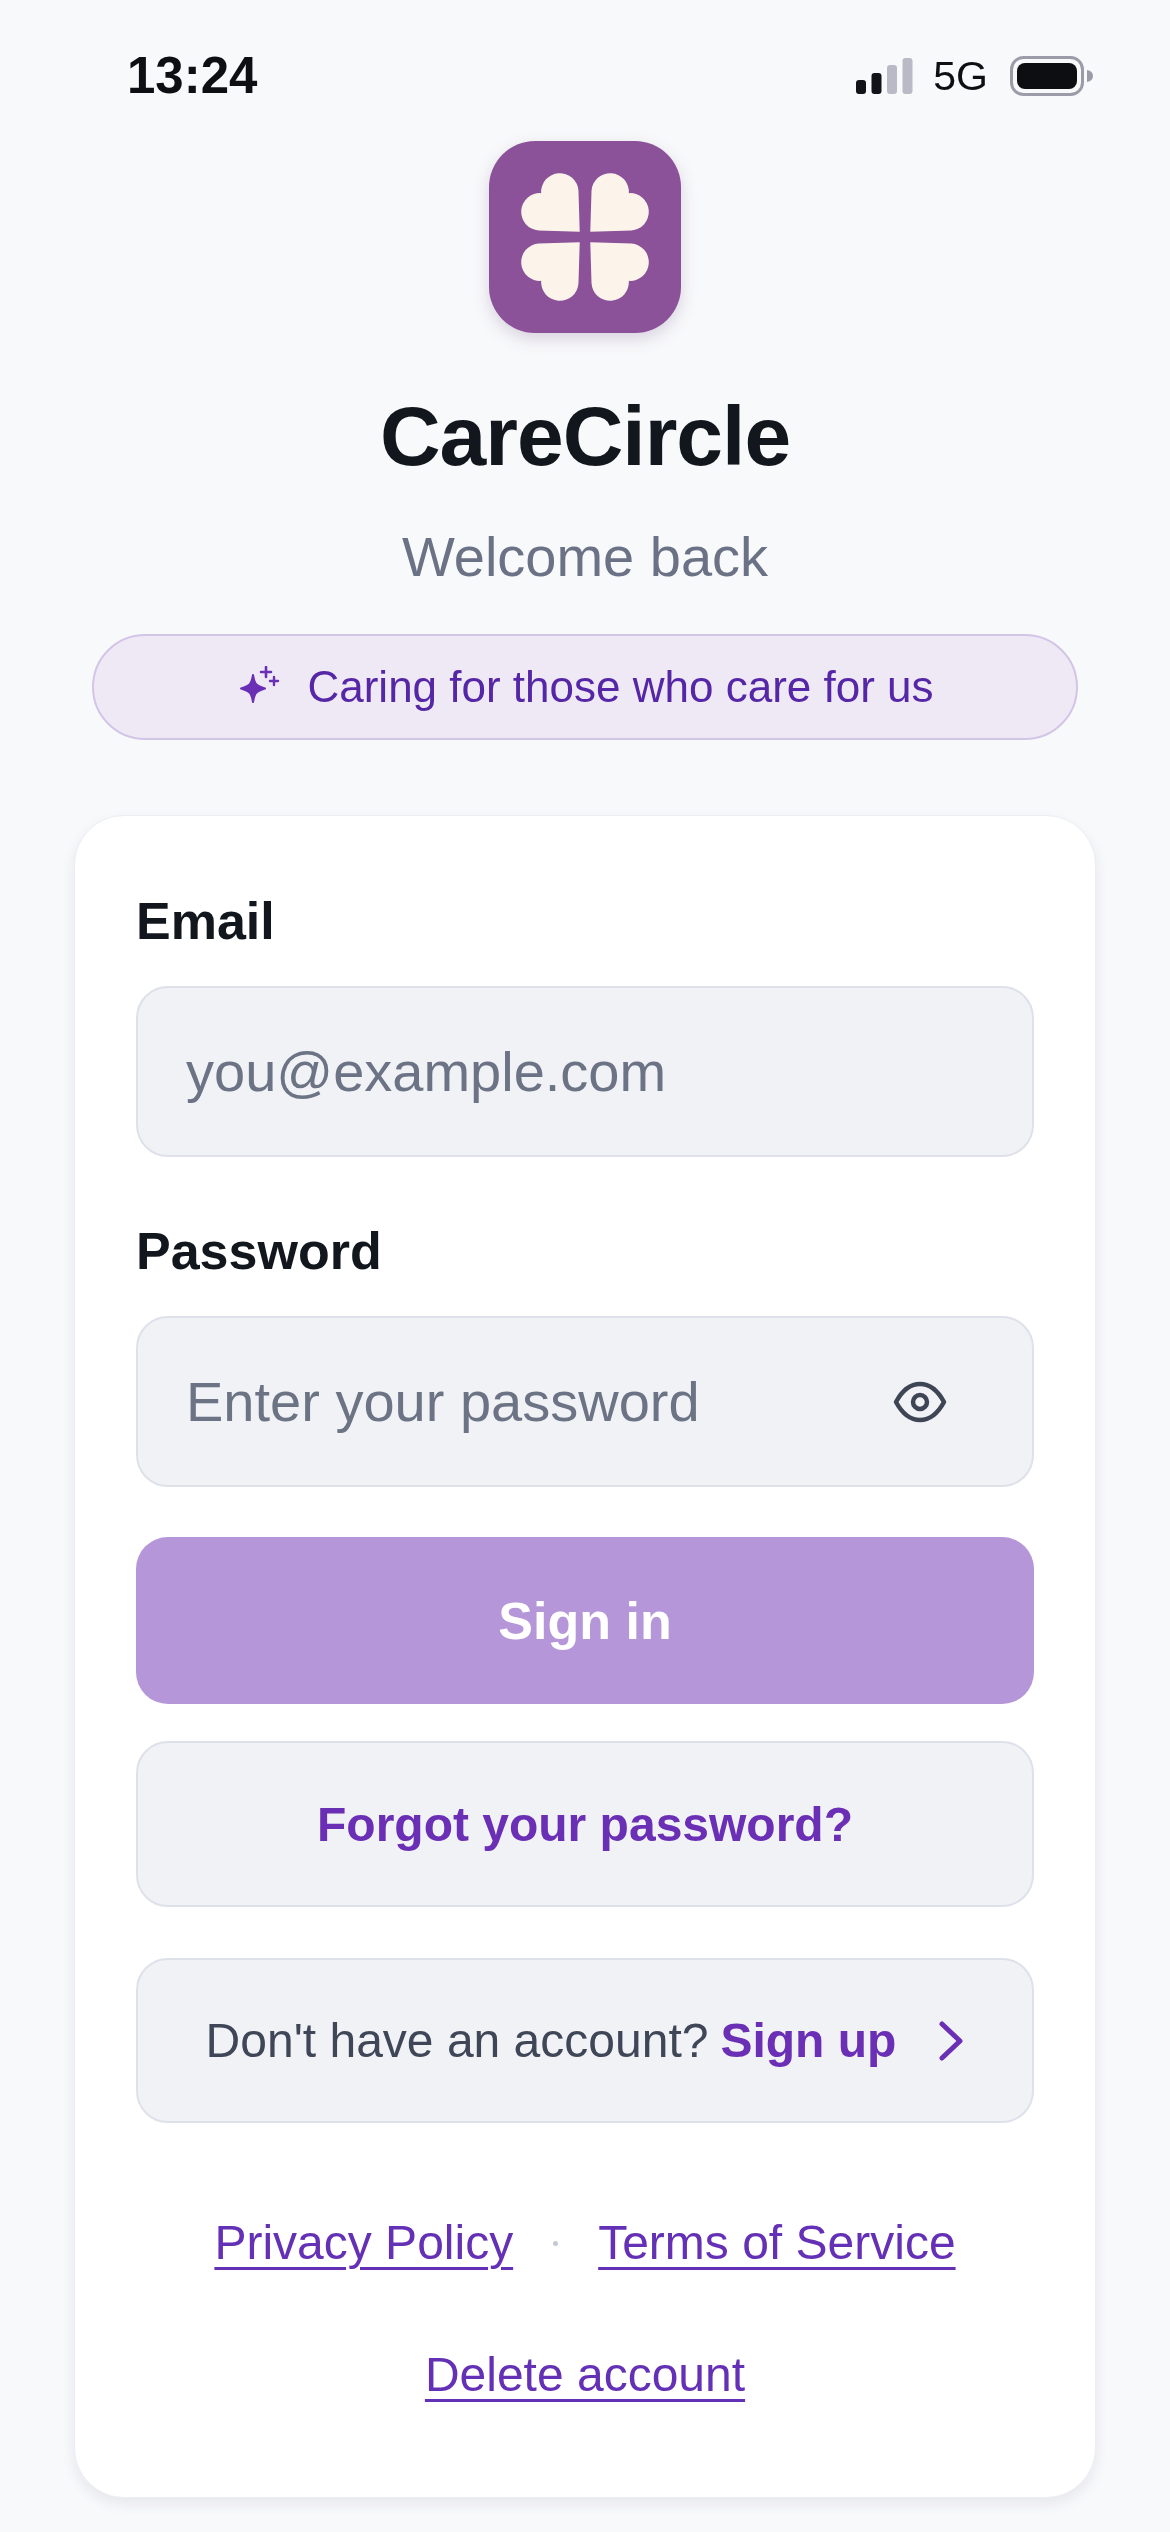 The image size is (1170, 2532). What do you see at coordinates (259, 1251) in the screenshot?
I see `field-label: Password` at bounding box center [259, 1251].